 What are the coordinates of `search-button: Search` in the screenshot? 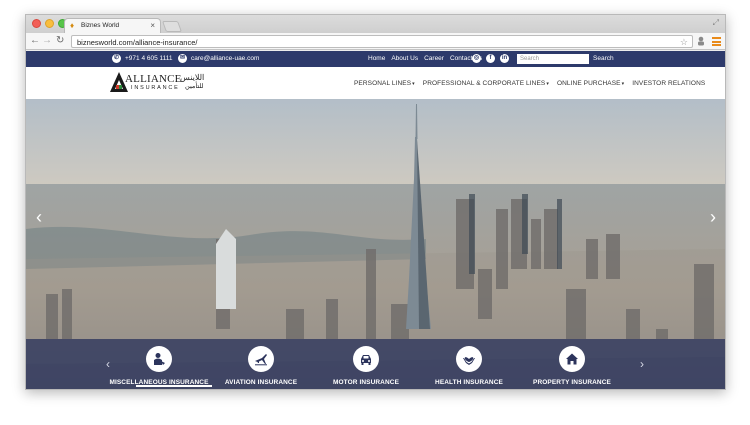 It's located at (603, 59).